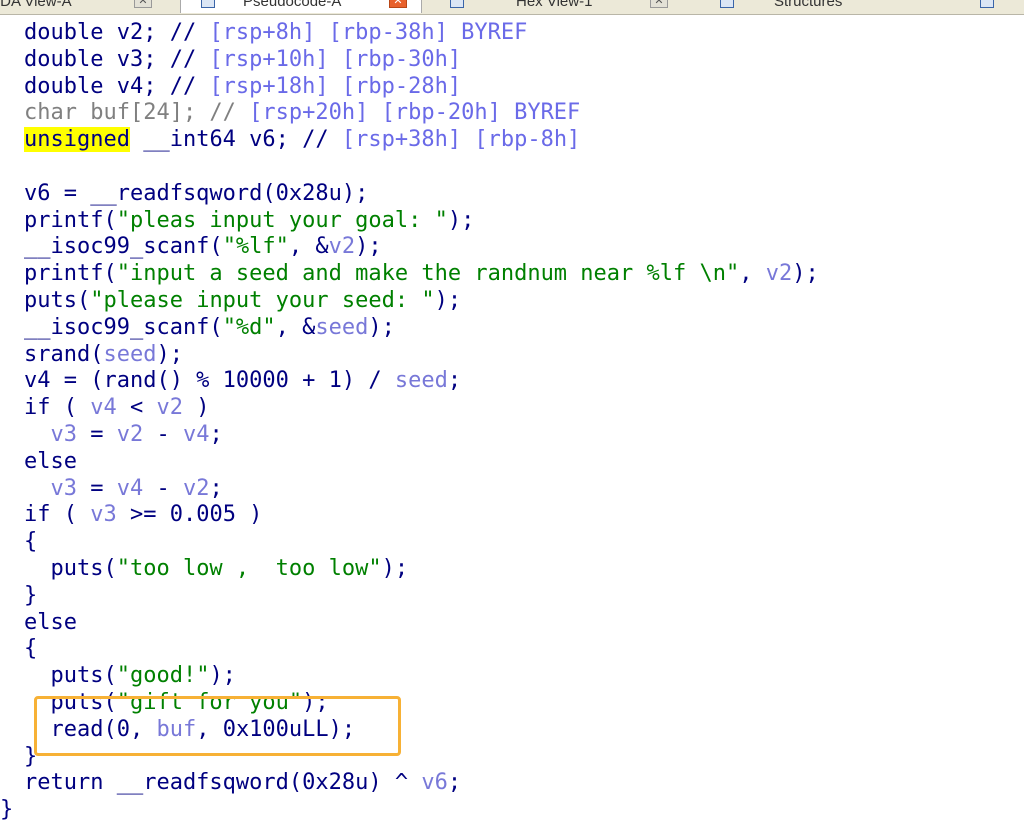 The image size is (1024, 828). What do you see at coordinates (752, 274) in the screenshot?
I see `code-token: ,` at bounding box center [752, 274].